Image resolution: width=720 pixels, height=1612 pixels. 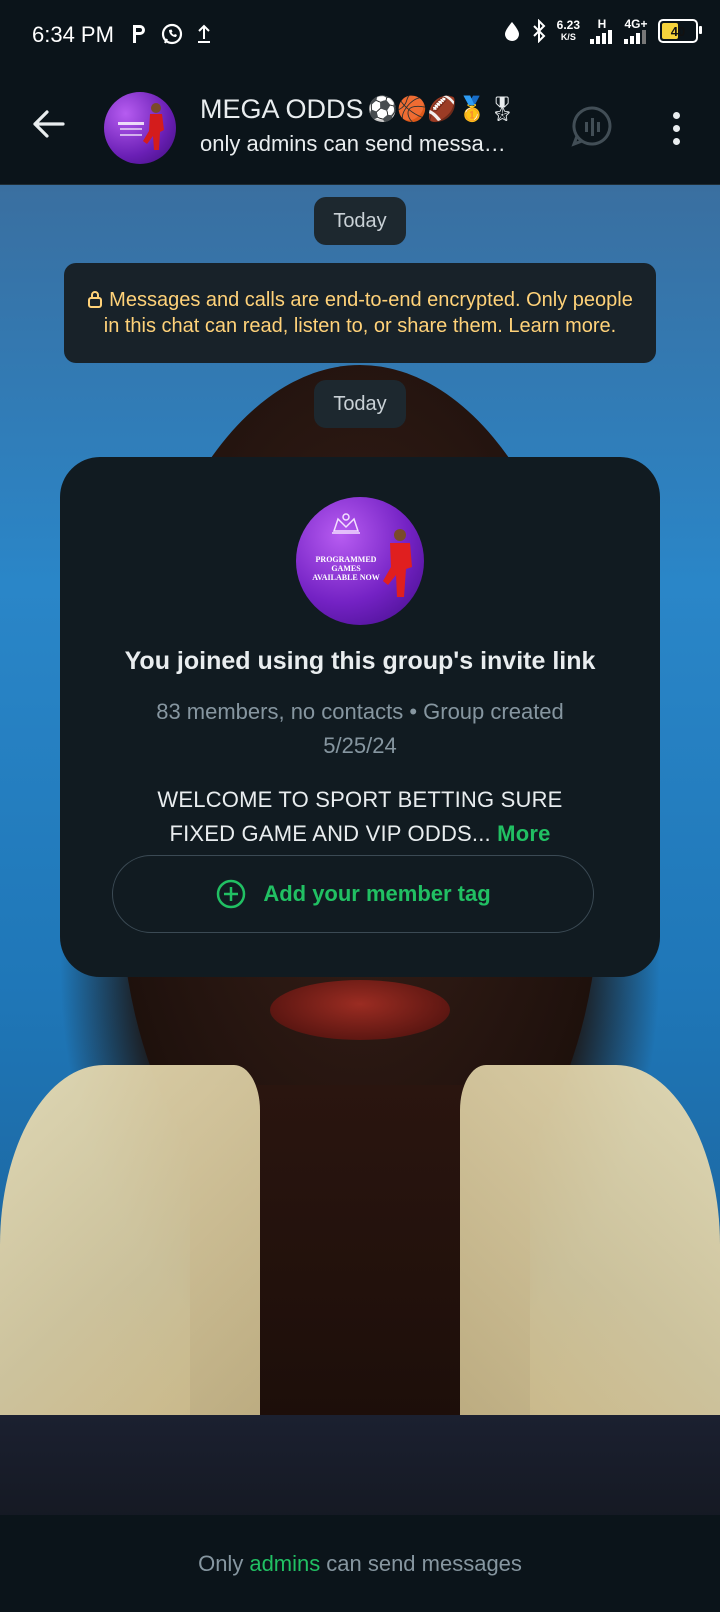 I want to click on date-chip: Today, so click(x=360, y=221).